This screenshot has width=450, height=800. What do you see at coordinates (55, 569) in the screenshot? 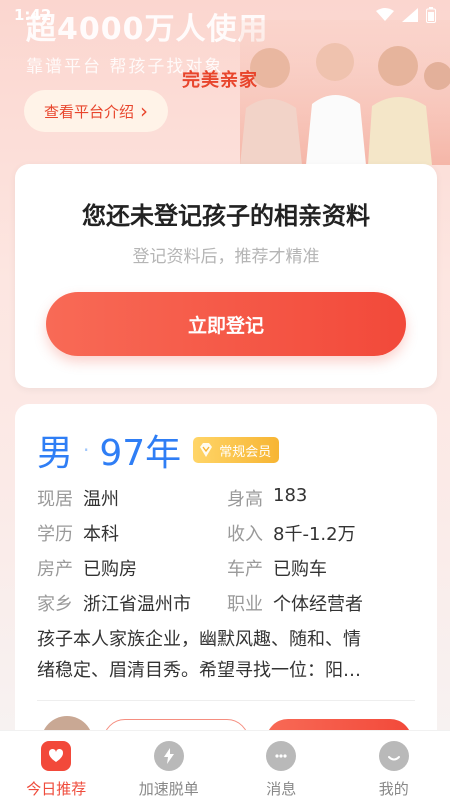
I see `info-label: 房产` at bounding box center [55, 569].